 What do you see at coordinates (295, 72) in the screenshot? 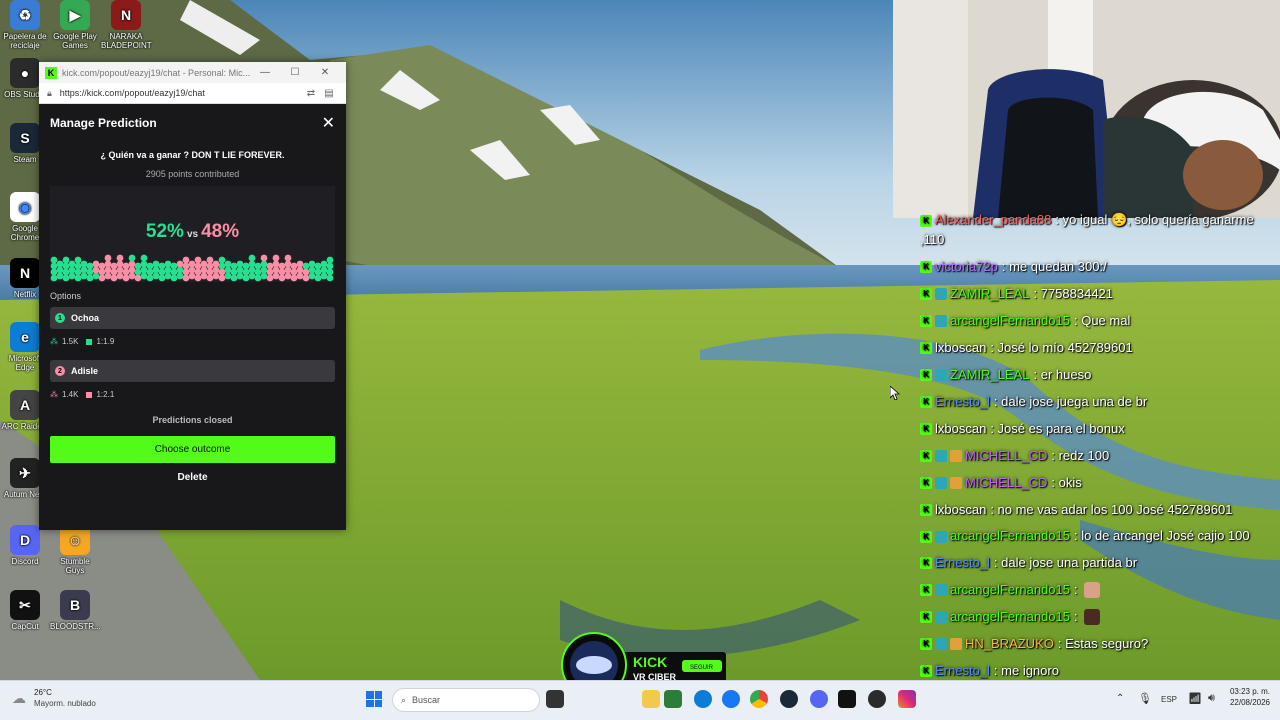
I see `maximize-button: ☐` at bounding box center [295, 72].